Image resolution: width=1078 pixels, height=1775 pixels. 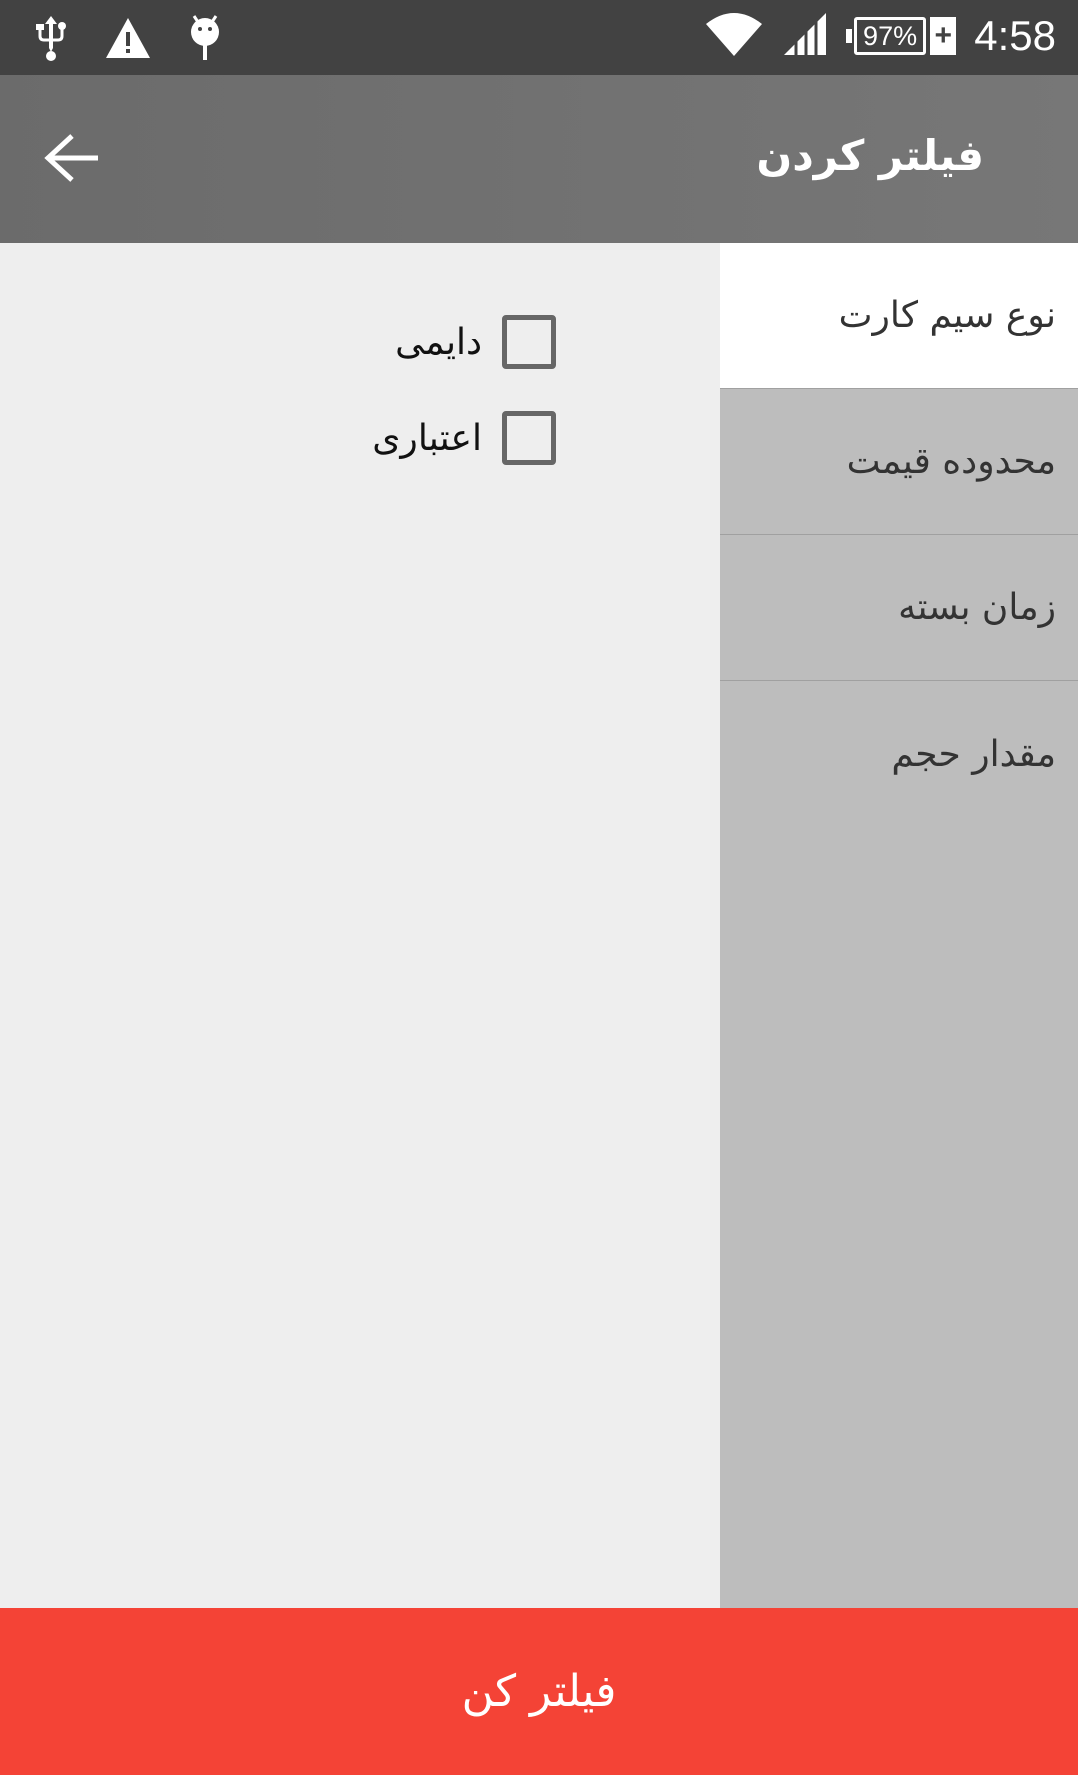 I want to click on warning-icon, so click(x=128, y=40).